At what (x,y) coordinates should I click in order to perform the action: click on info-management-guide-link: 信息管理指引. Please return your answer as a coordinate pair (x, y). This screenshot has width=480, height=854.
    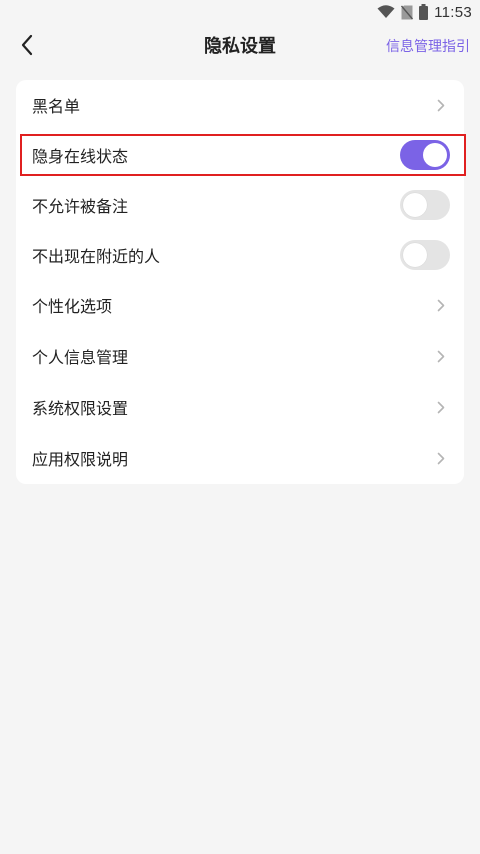
    Looking at the image, I should click on (428, 47).